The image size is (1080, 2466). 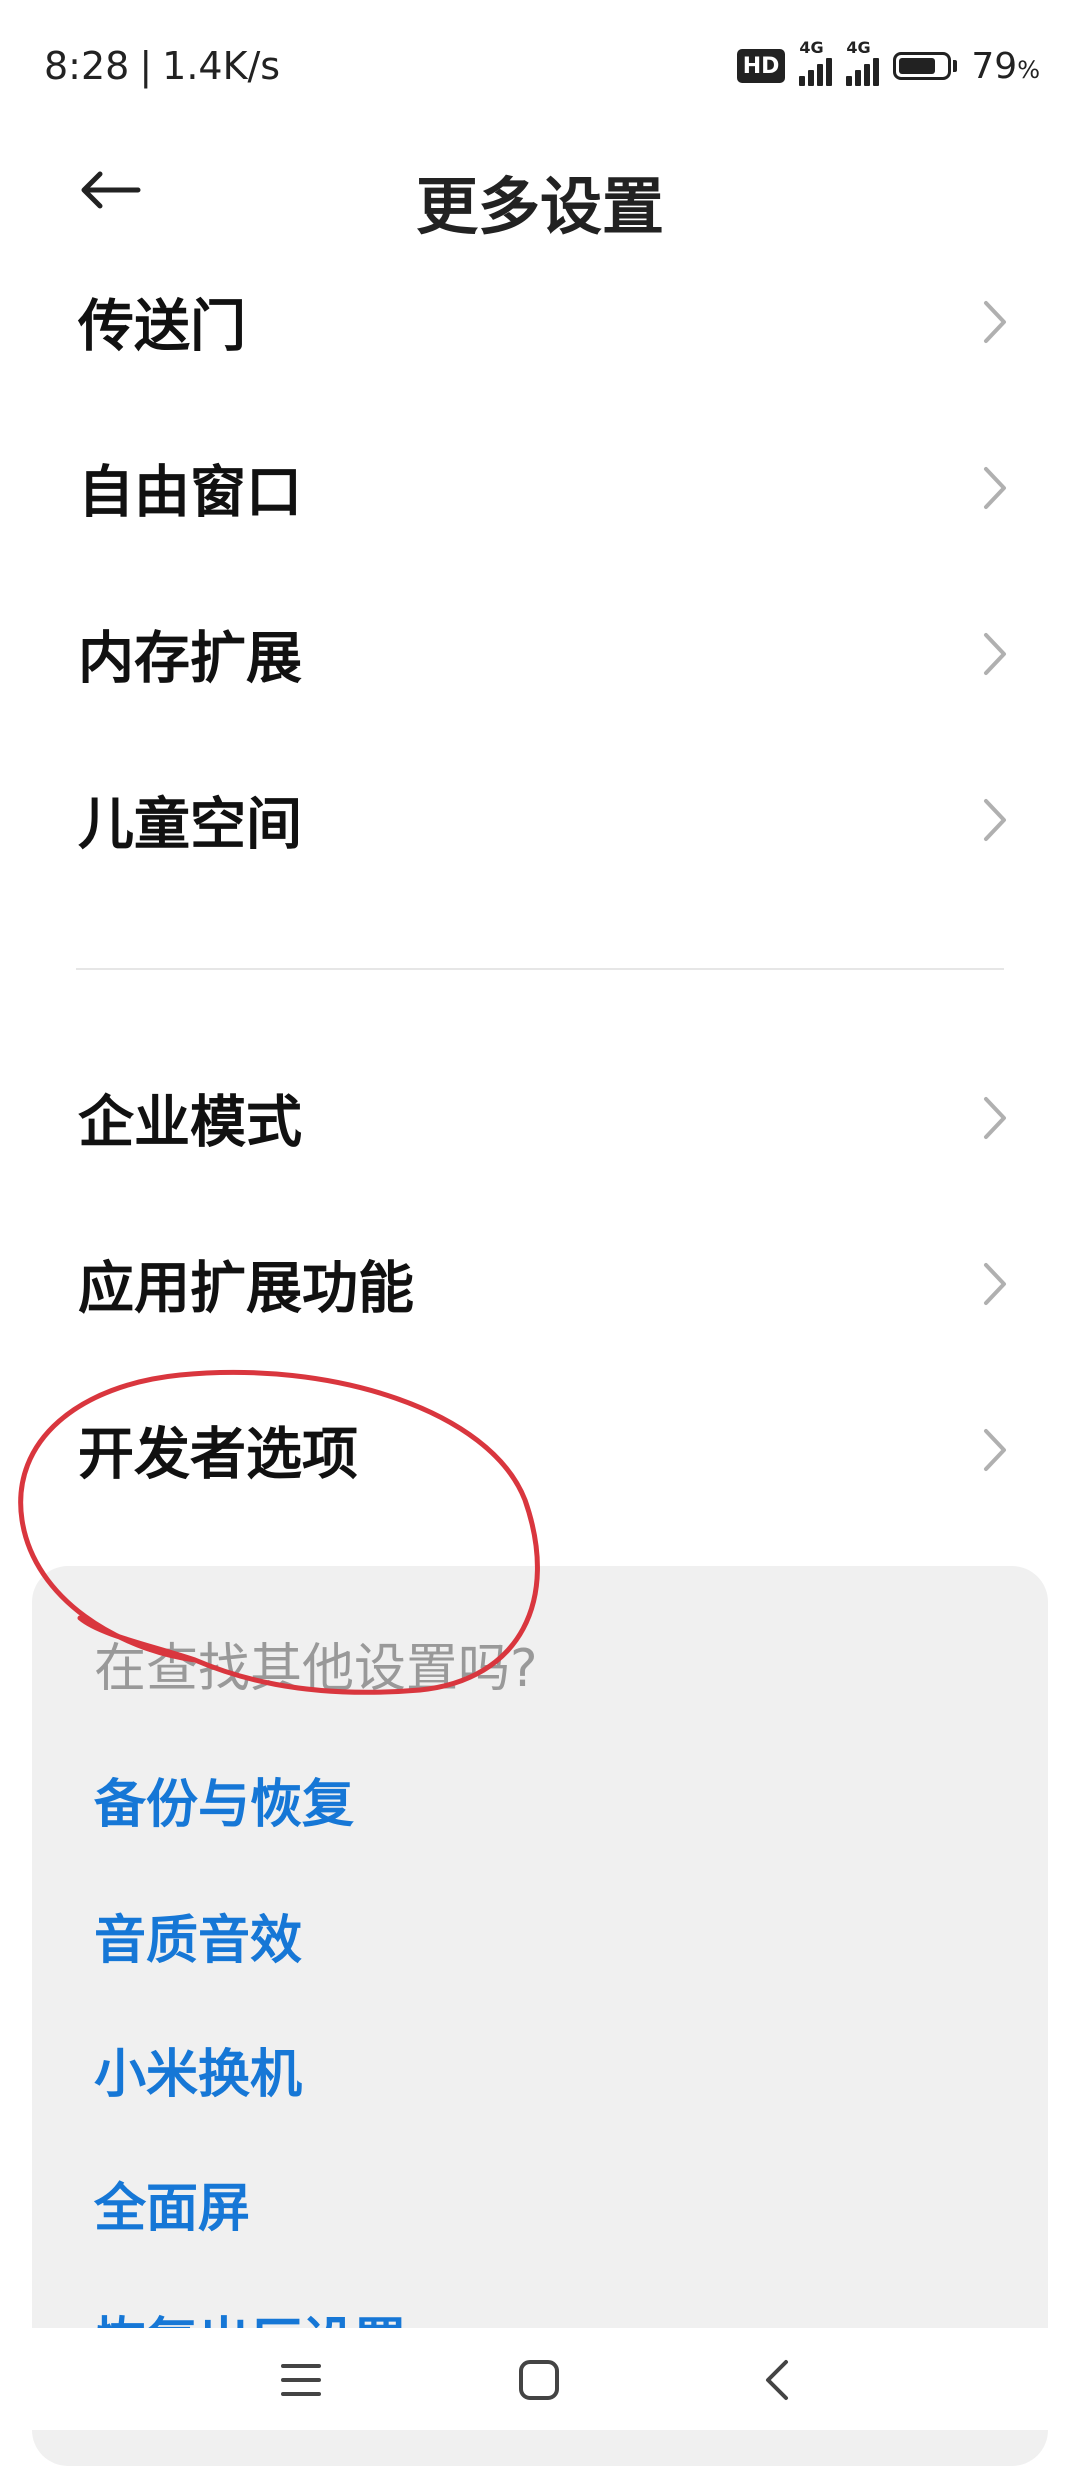 I want to click on menu-icon, so click(x=301, y=2380).